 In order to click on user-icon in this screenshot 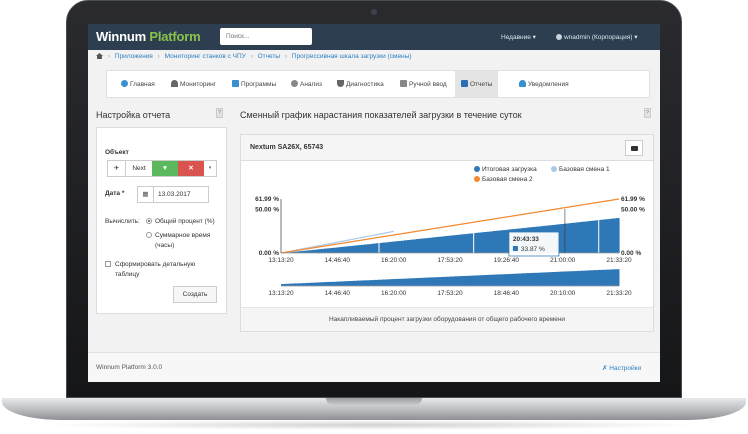, I will do `click(559, 37)`.